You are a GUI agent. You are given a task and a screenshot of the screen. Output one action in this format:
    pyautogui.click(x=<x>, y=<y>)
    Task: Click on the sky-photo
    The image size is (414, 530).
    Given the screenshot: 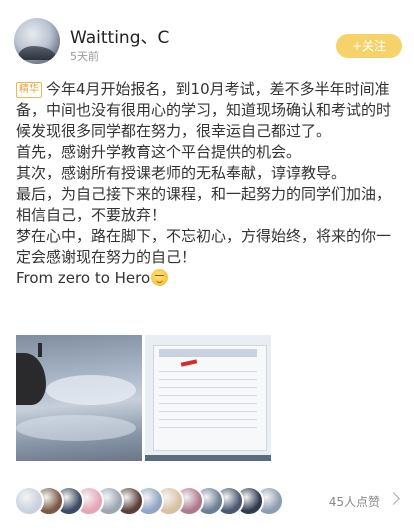 What is the action you would take?
    pyautogui.click(x=79, y=398)
    